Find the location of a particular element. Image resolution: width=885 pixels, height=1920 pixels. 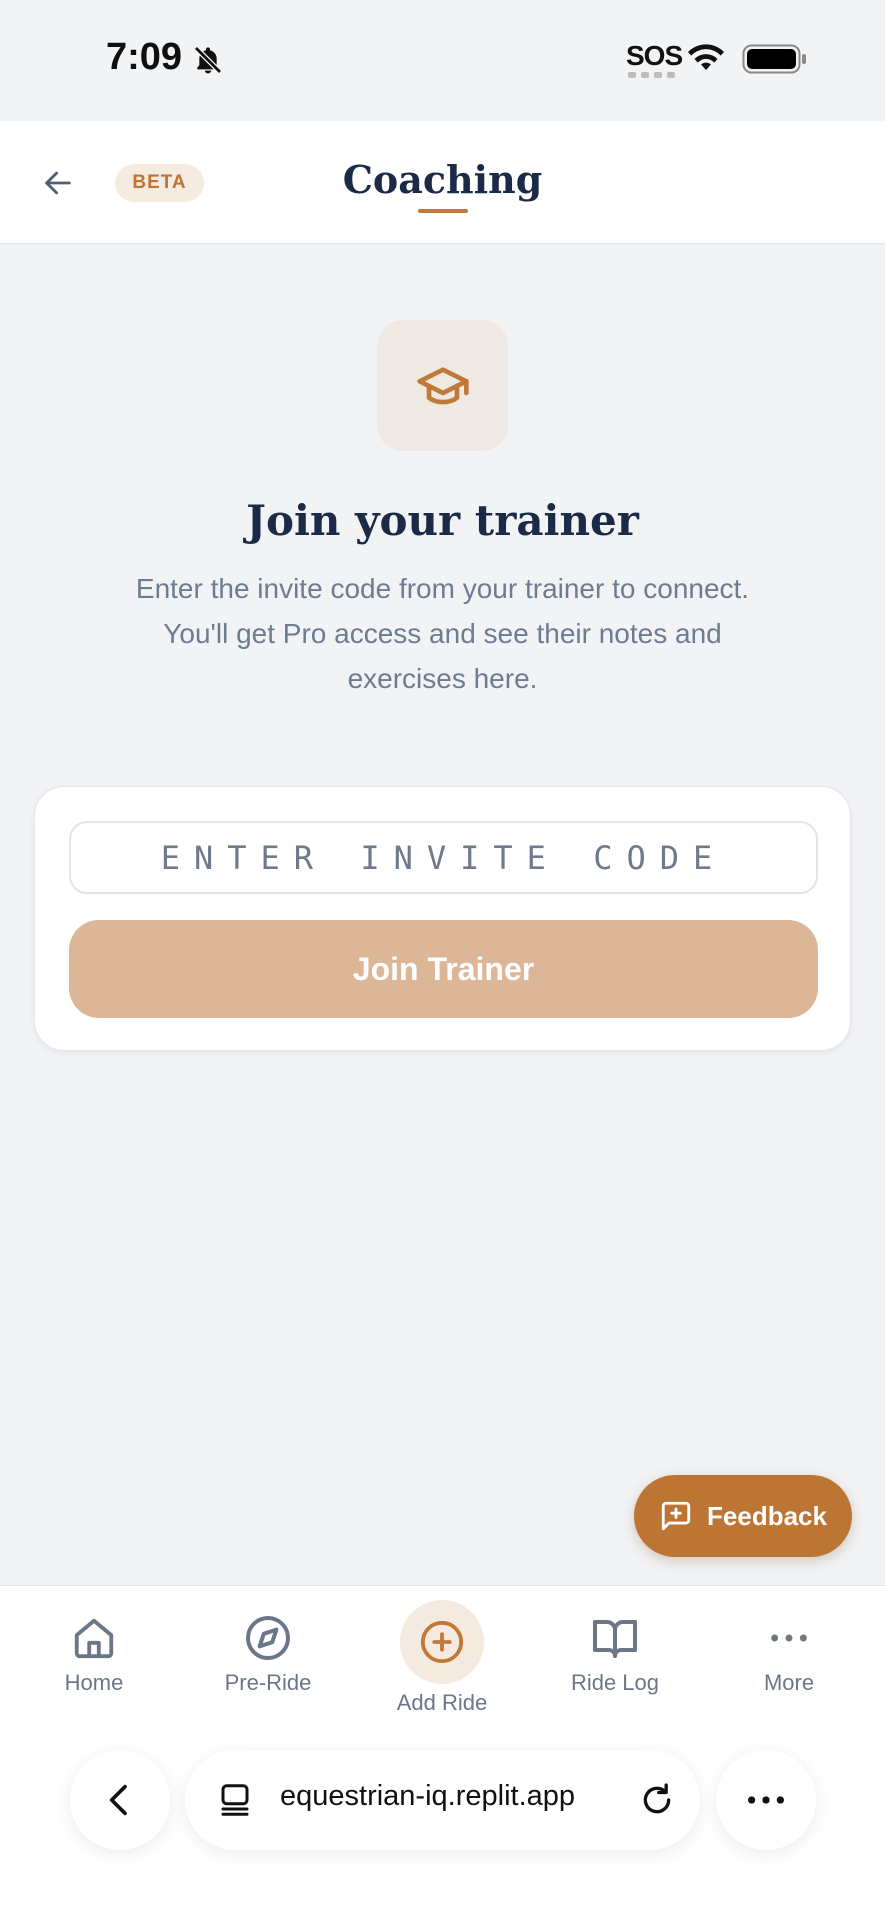

url-text: equestrian-iq.replit.app is located at coordinates (428, 1796).